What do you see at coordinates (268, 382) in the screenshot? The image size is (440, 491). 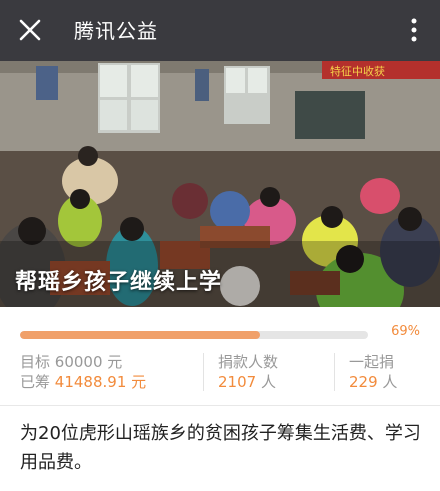 I see `donors-unit: 人` at bounding box center [268, 382].